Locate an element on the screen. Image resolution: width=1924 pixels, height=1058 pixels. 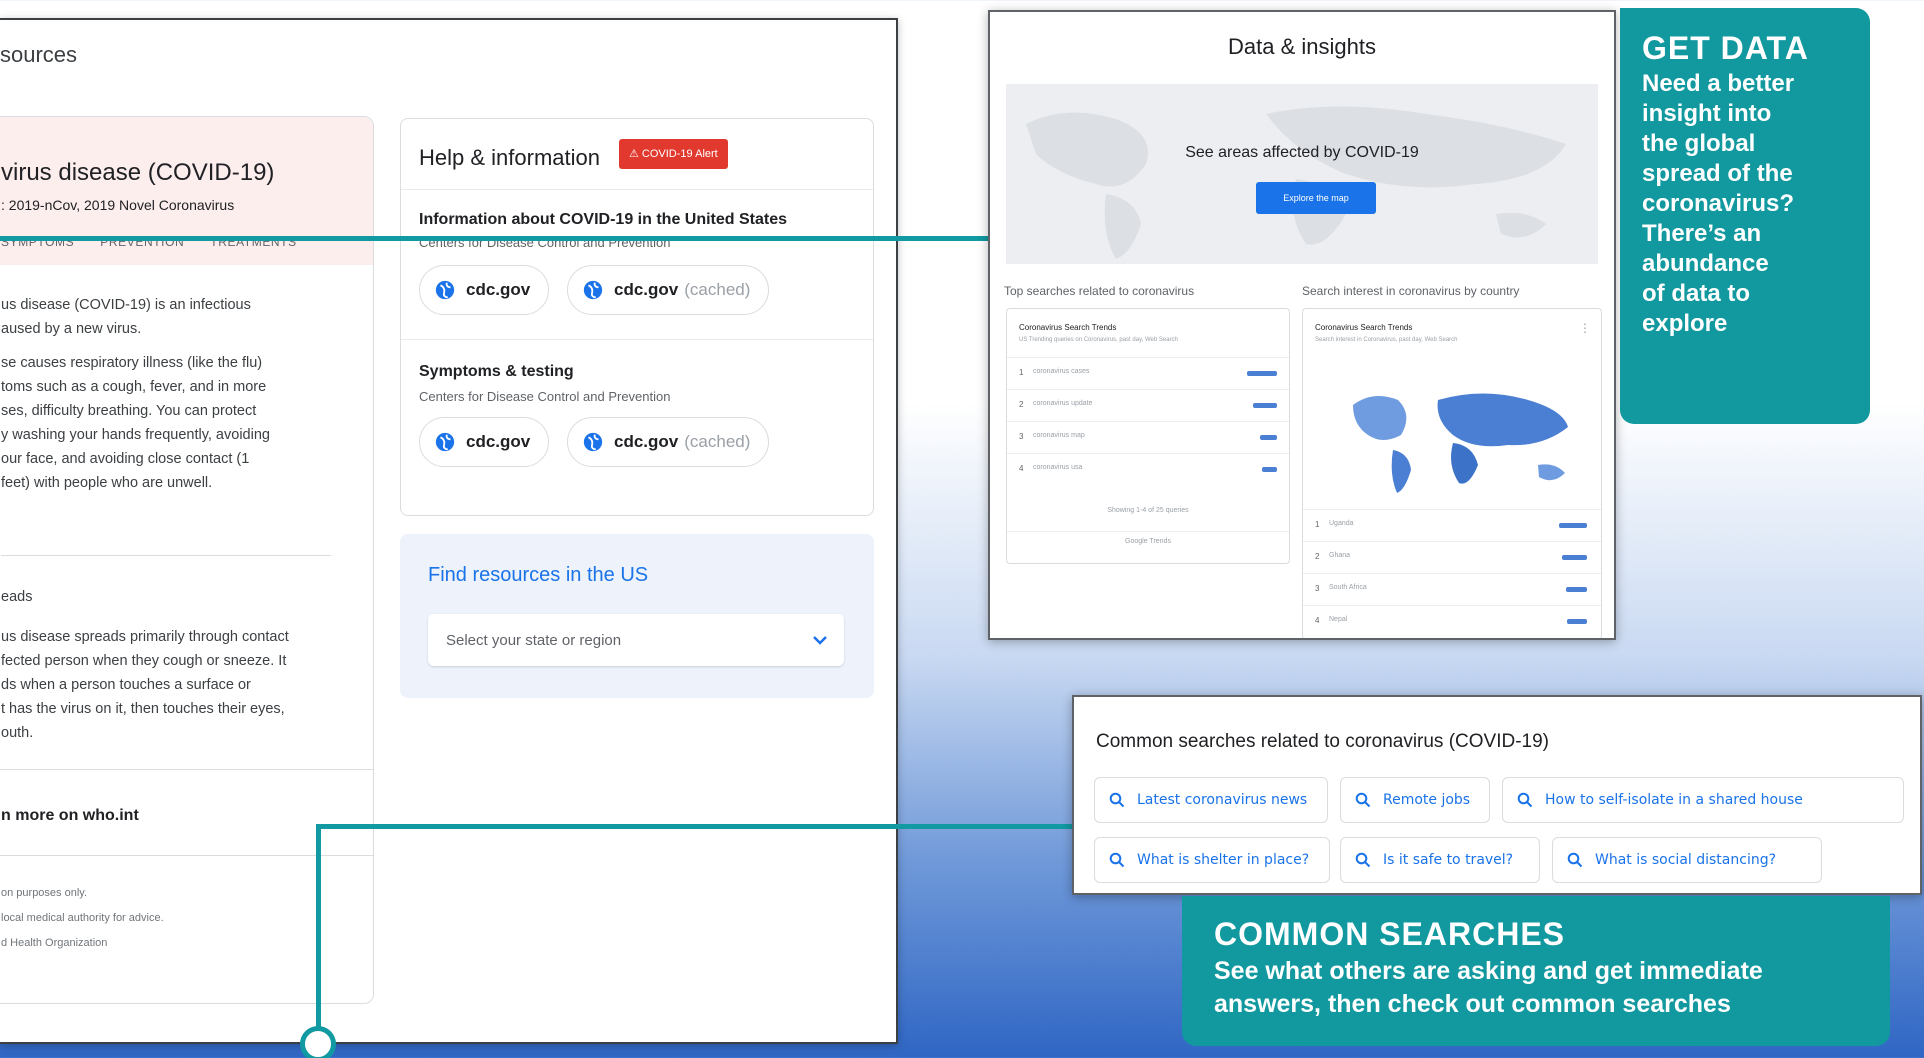
top-searches-label: Top searches related to coronavirus is located at coordinates (1099, 291).